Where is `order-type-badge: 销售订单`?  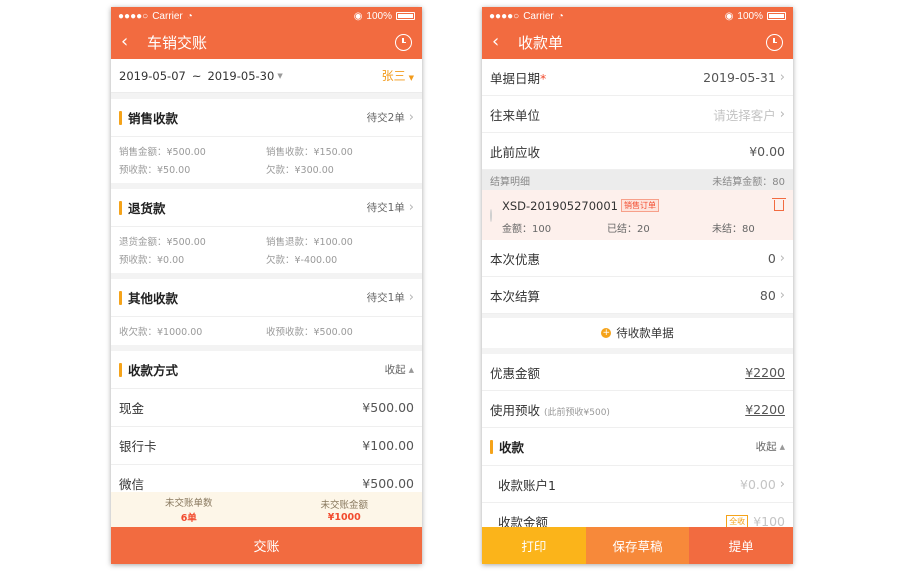
order-type-badge: 销售订单 is located at coordinates (639, 205).